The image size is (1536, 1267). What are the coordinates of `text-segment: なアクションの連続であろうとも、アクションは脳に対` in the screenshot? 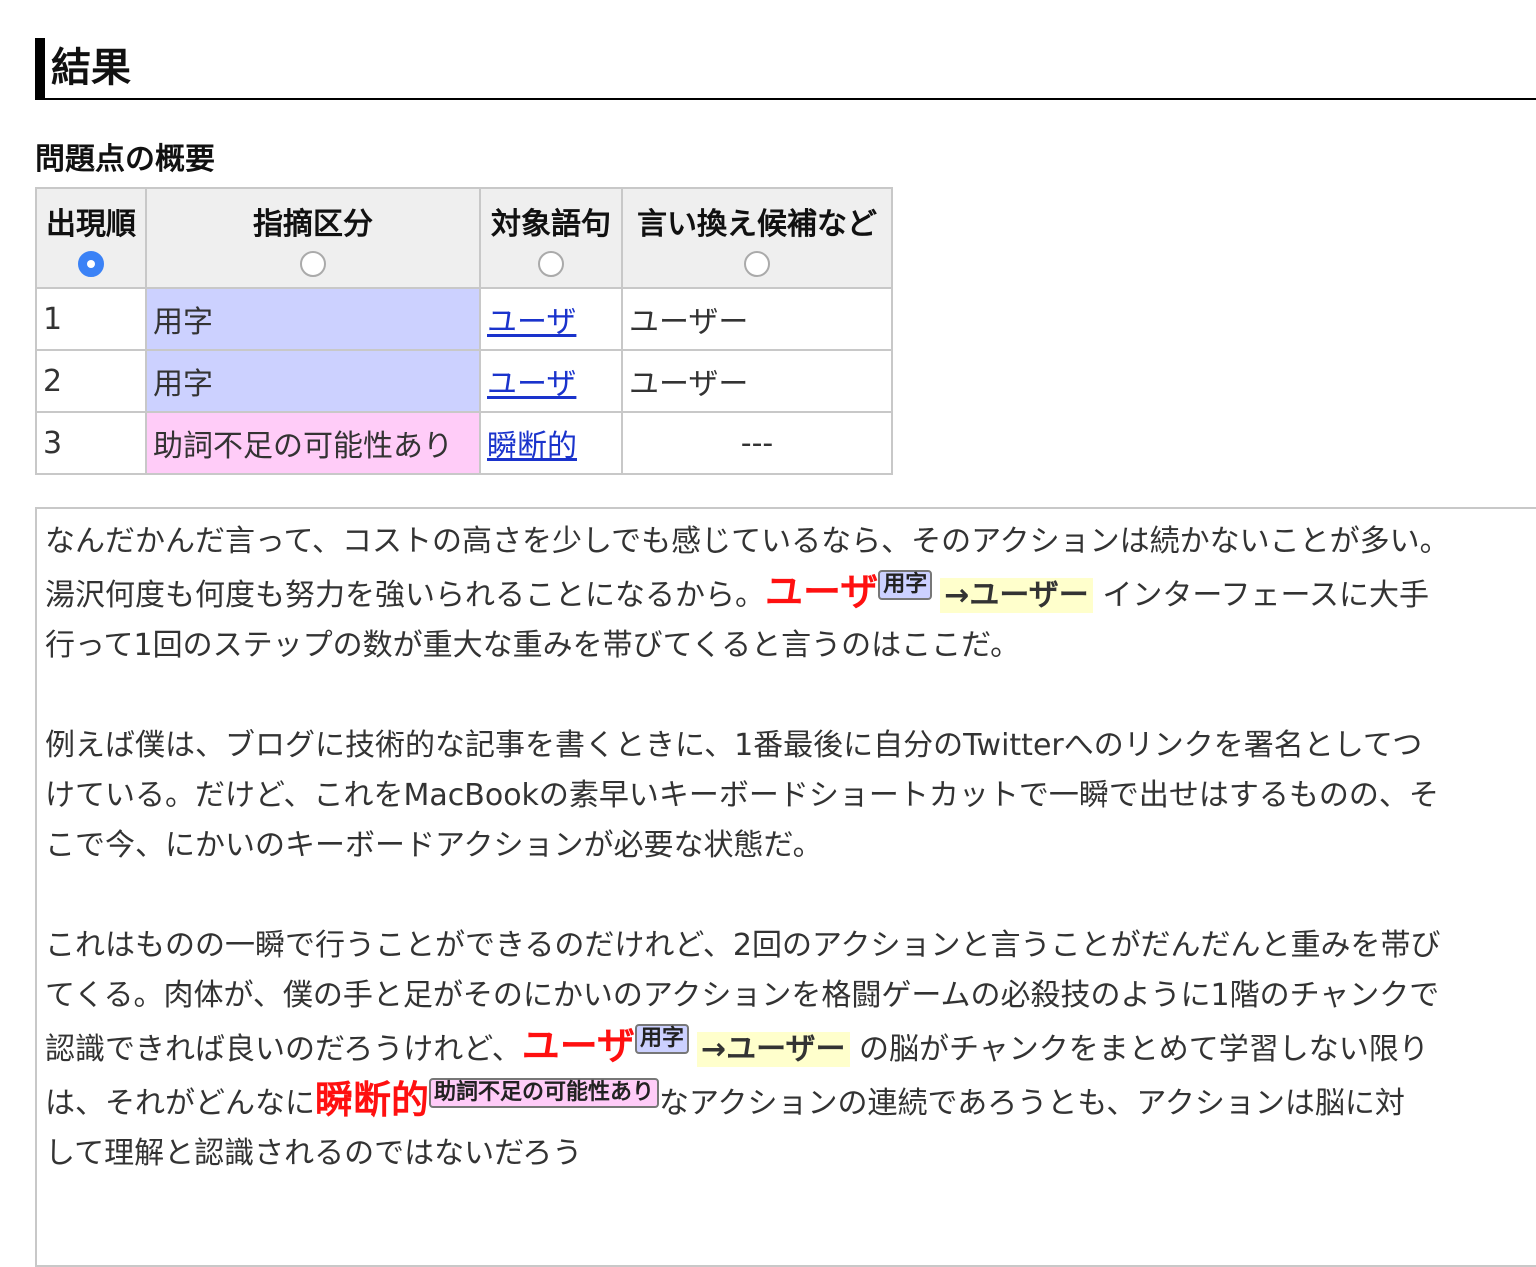 It's located at (1032, 1103).